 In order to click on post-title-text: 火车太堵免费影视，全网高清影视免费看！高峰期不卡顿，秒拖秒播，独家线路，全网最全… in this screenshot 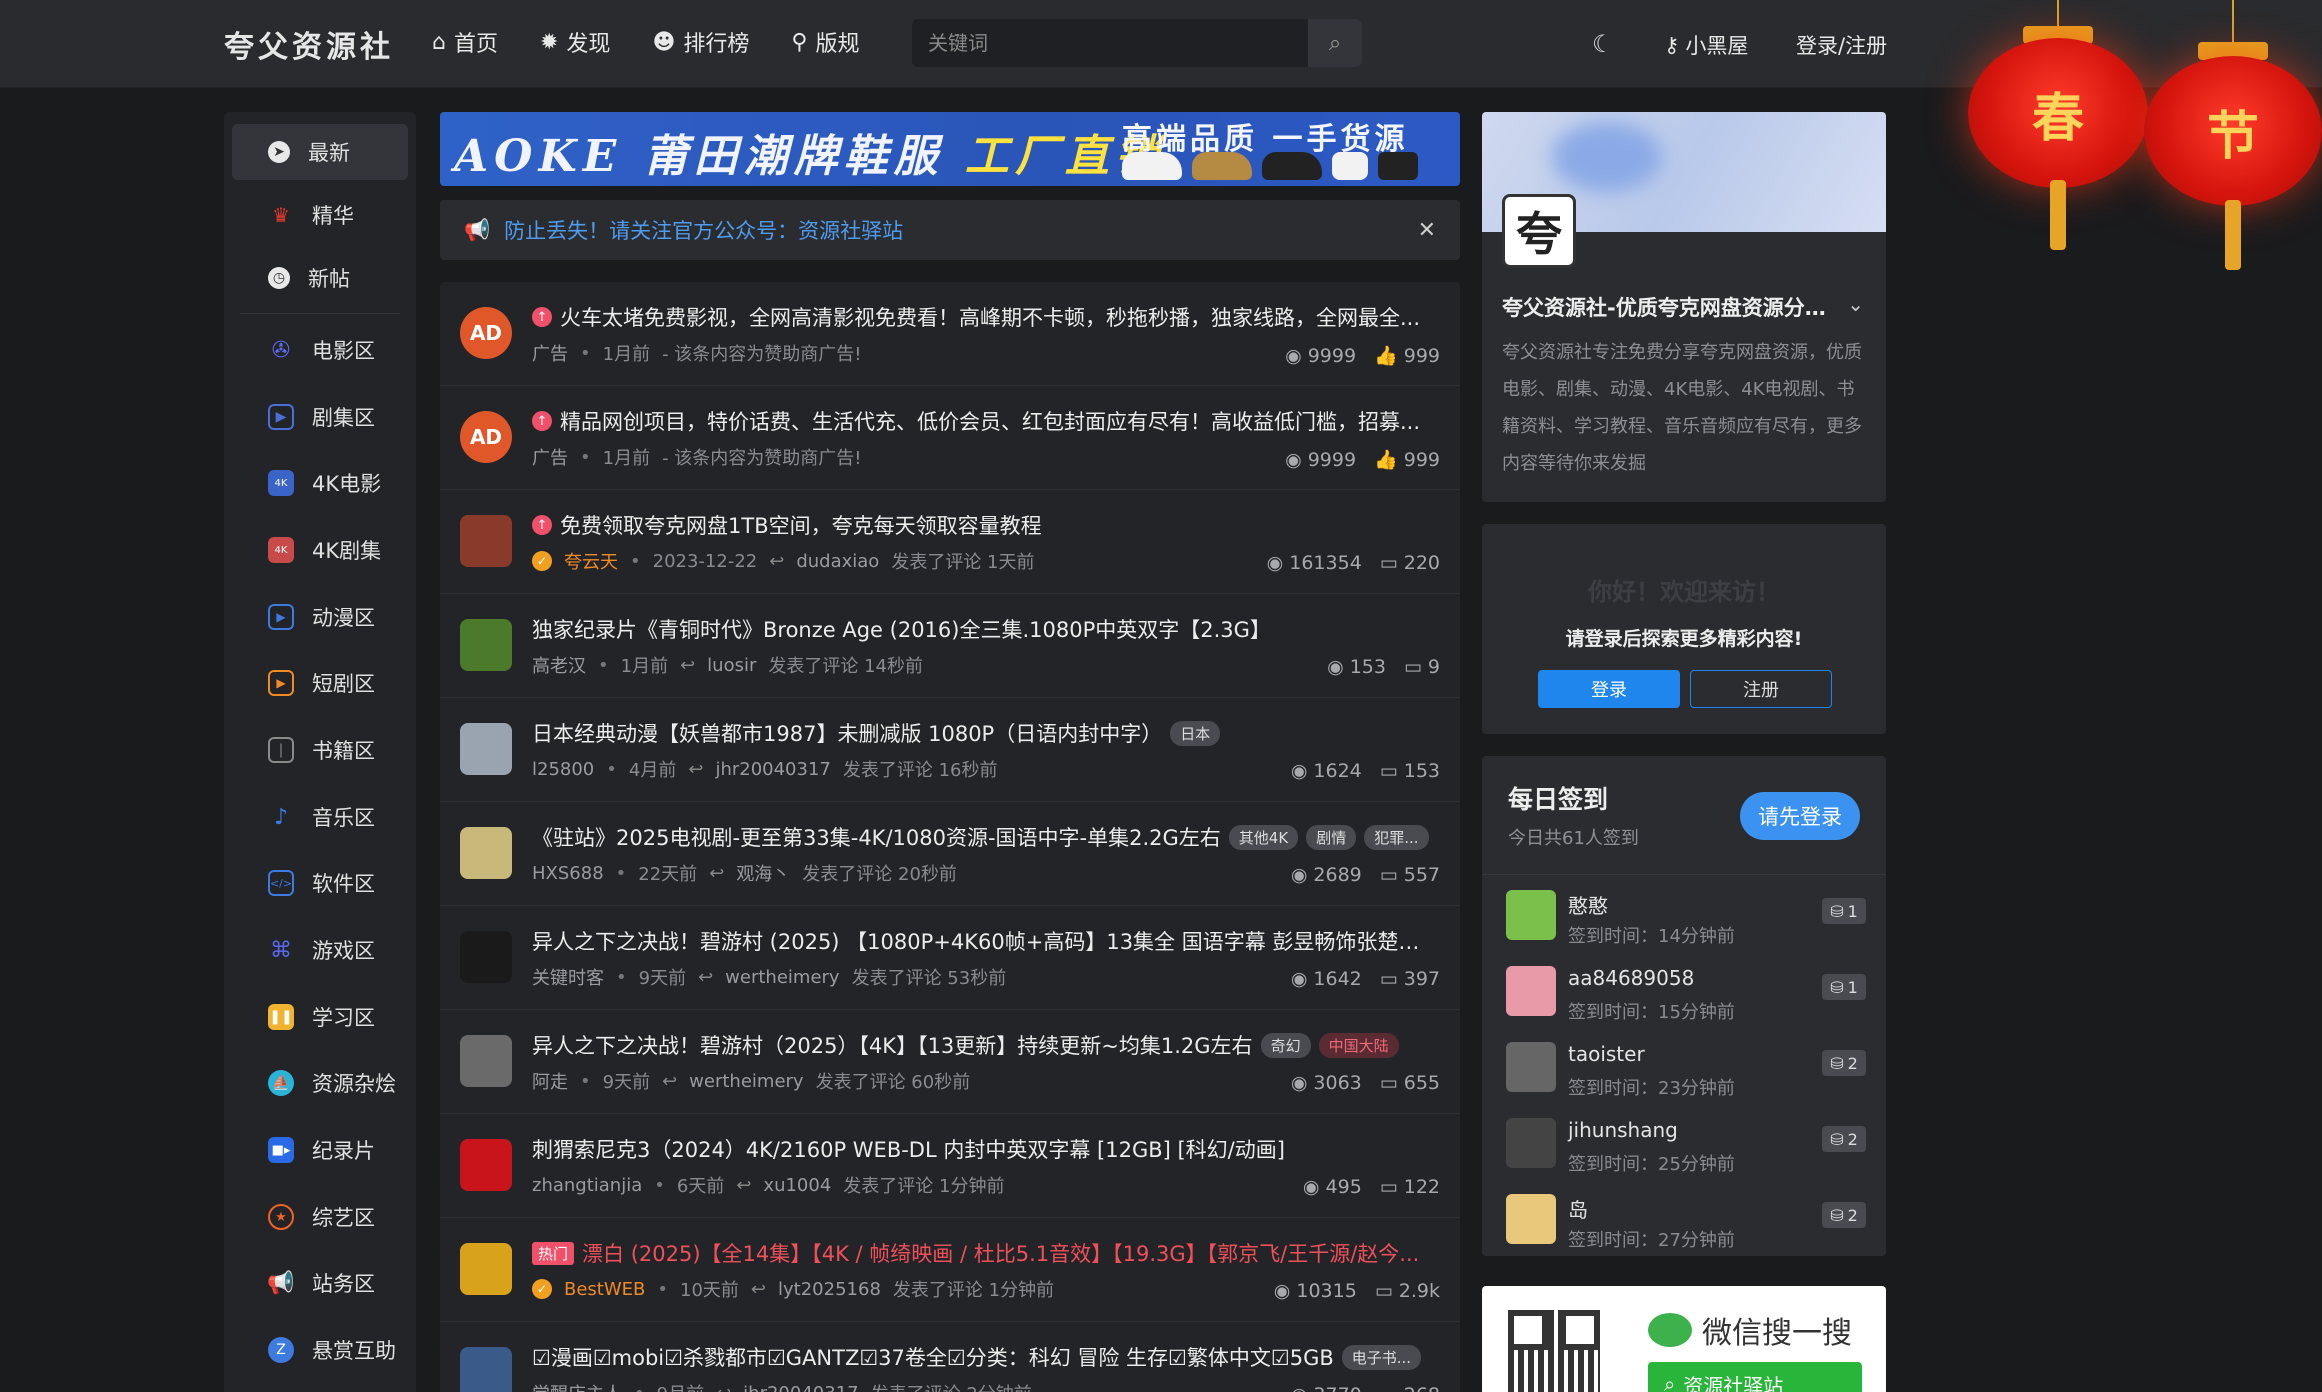, I will do `click(990, 317)`.